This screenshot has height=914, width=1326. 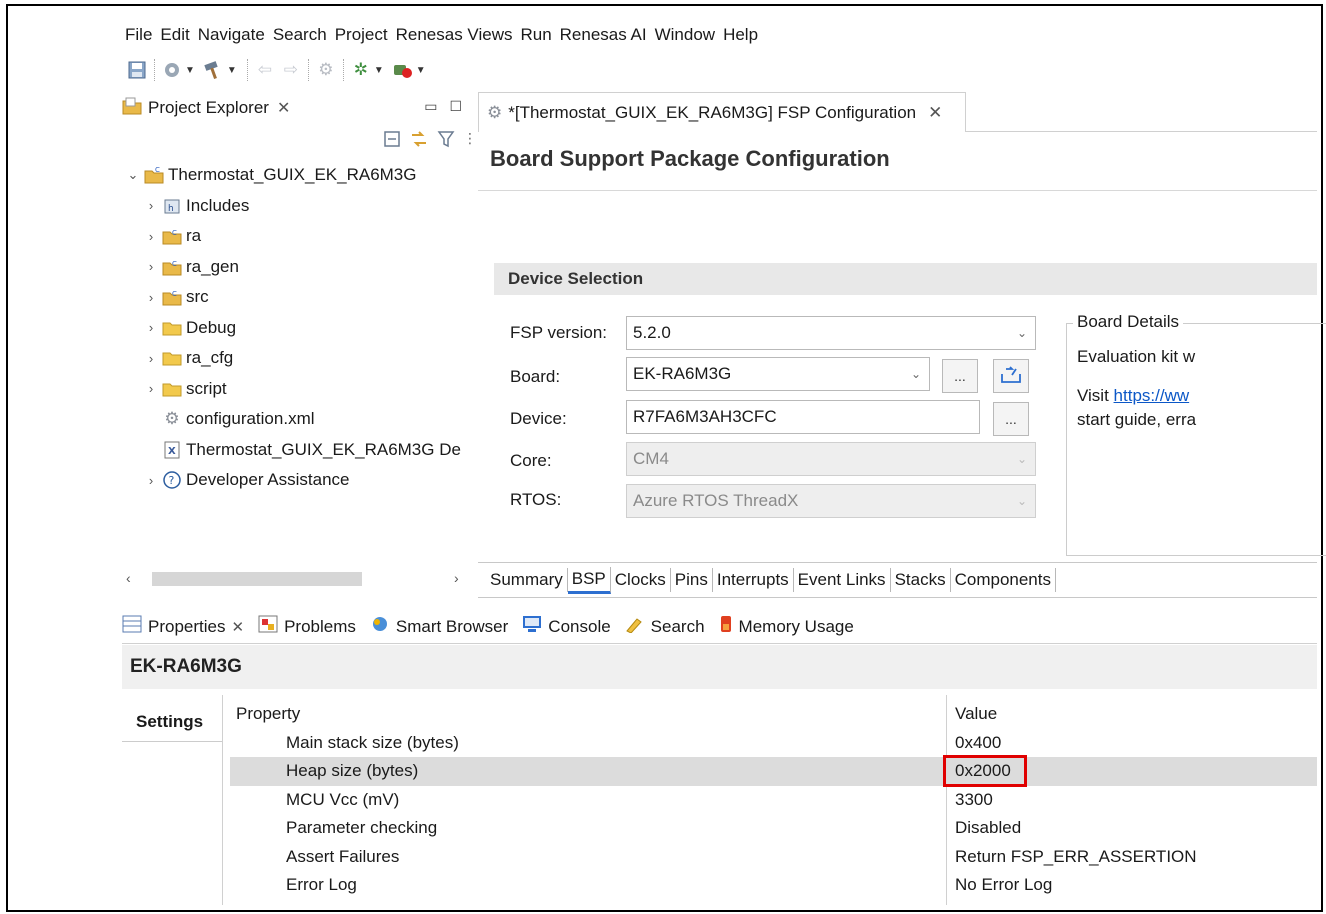 I want to click on menu-renesas-views: Renesas Views, so click(x=455, y=35).